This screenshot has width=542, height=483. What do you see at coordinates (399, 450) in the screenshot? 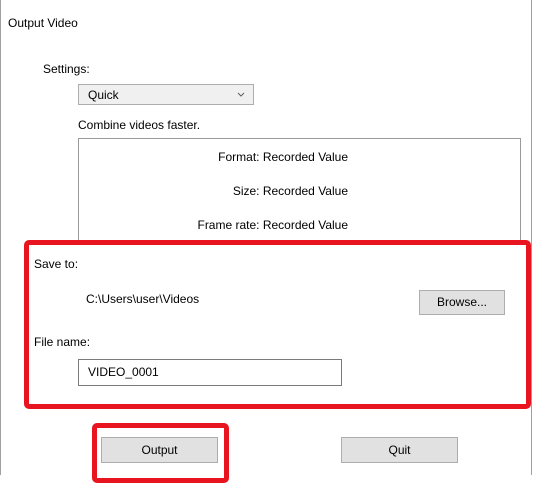
I see `quit-button: Quit` at bounding box center [399, 450].